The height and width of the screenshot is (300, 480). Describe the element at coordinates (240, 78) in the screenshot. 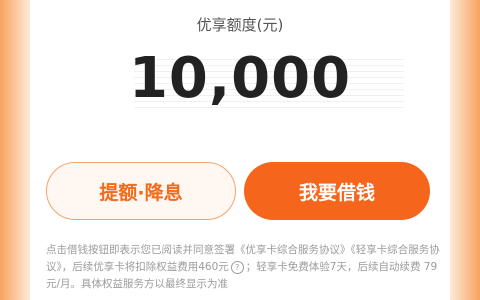

I see `credit-amount: 10,000` at that location.